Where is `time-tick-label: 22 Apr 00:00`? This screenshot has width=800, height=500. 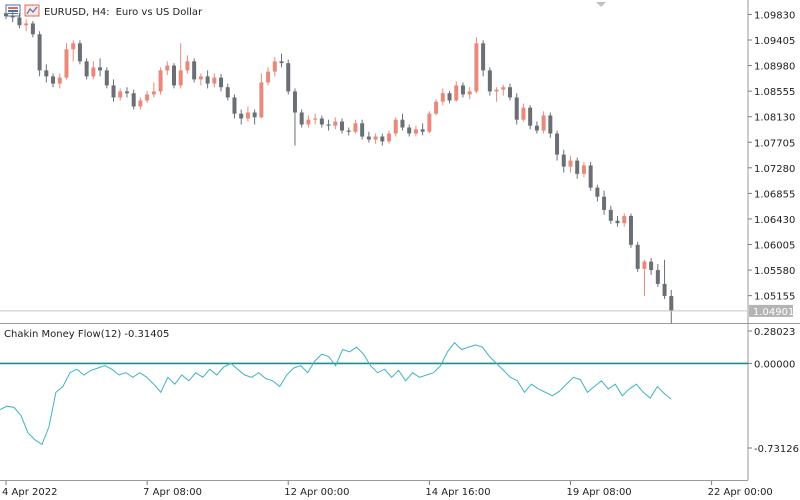
time-tick-label: 22 Apr 00:00 is located at coordinates (740, 492).